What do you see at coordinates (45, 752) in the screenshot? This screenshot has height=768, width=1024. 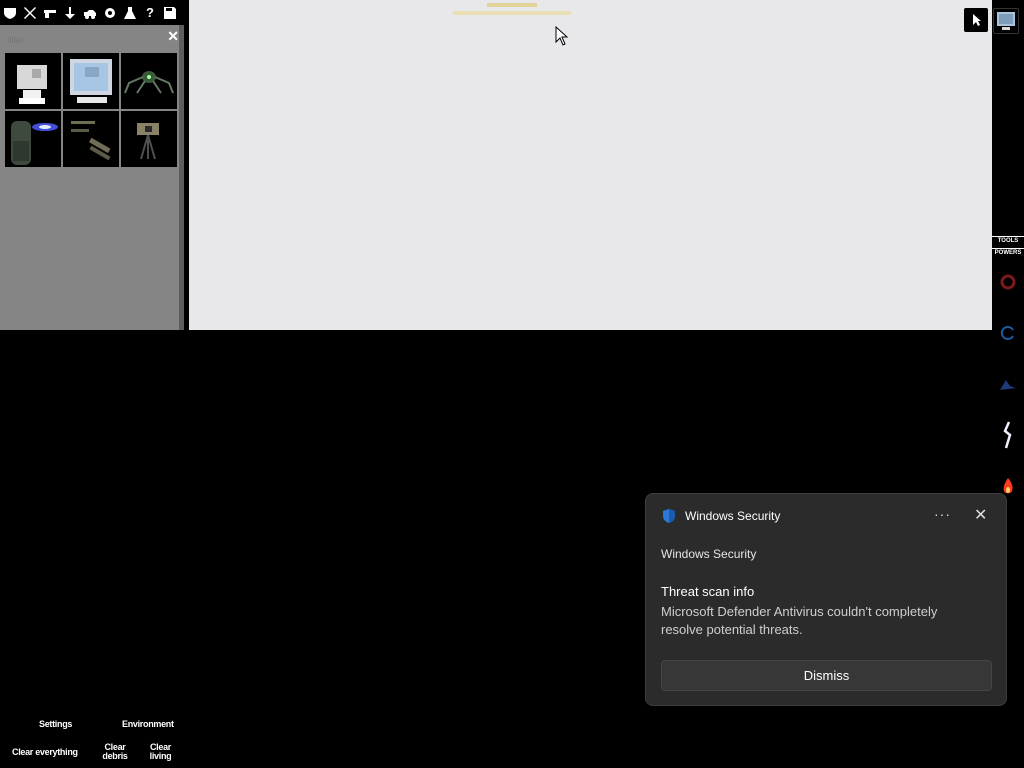 I see `clear-everything-button: Clear everything` at bounding box center [45, 752].